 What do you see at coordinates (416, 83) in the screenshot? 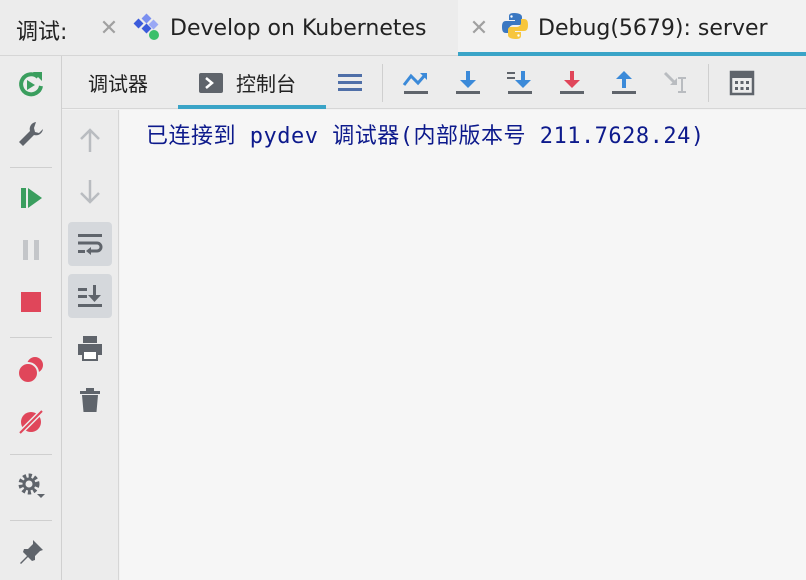
I see `step-over-icon` at bounding box center [416, 83].